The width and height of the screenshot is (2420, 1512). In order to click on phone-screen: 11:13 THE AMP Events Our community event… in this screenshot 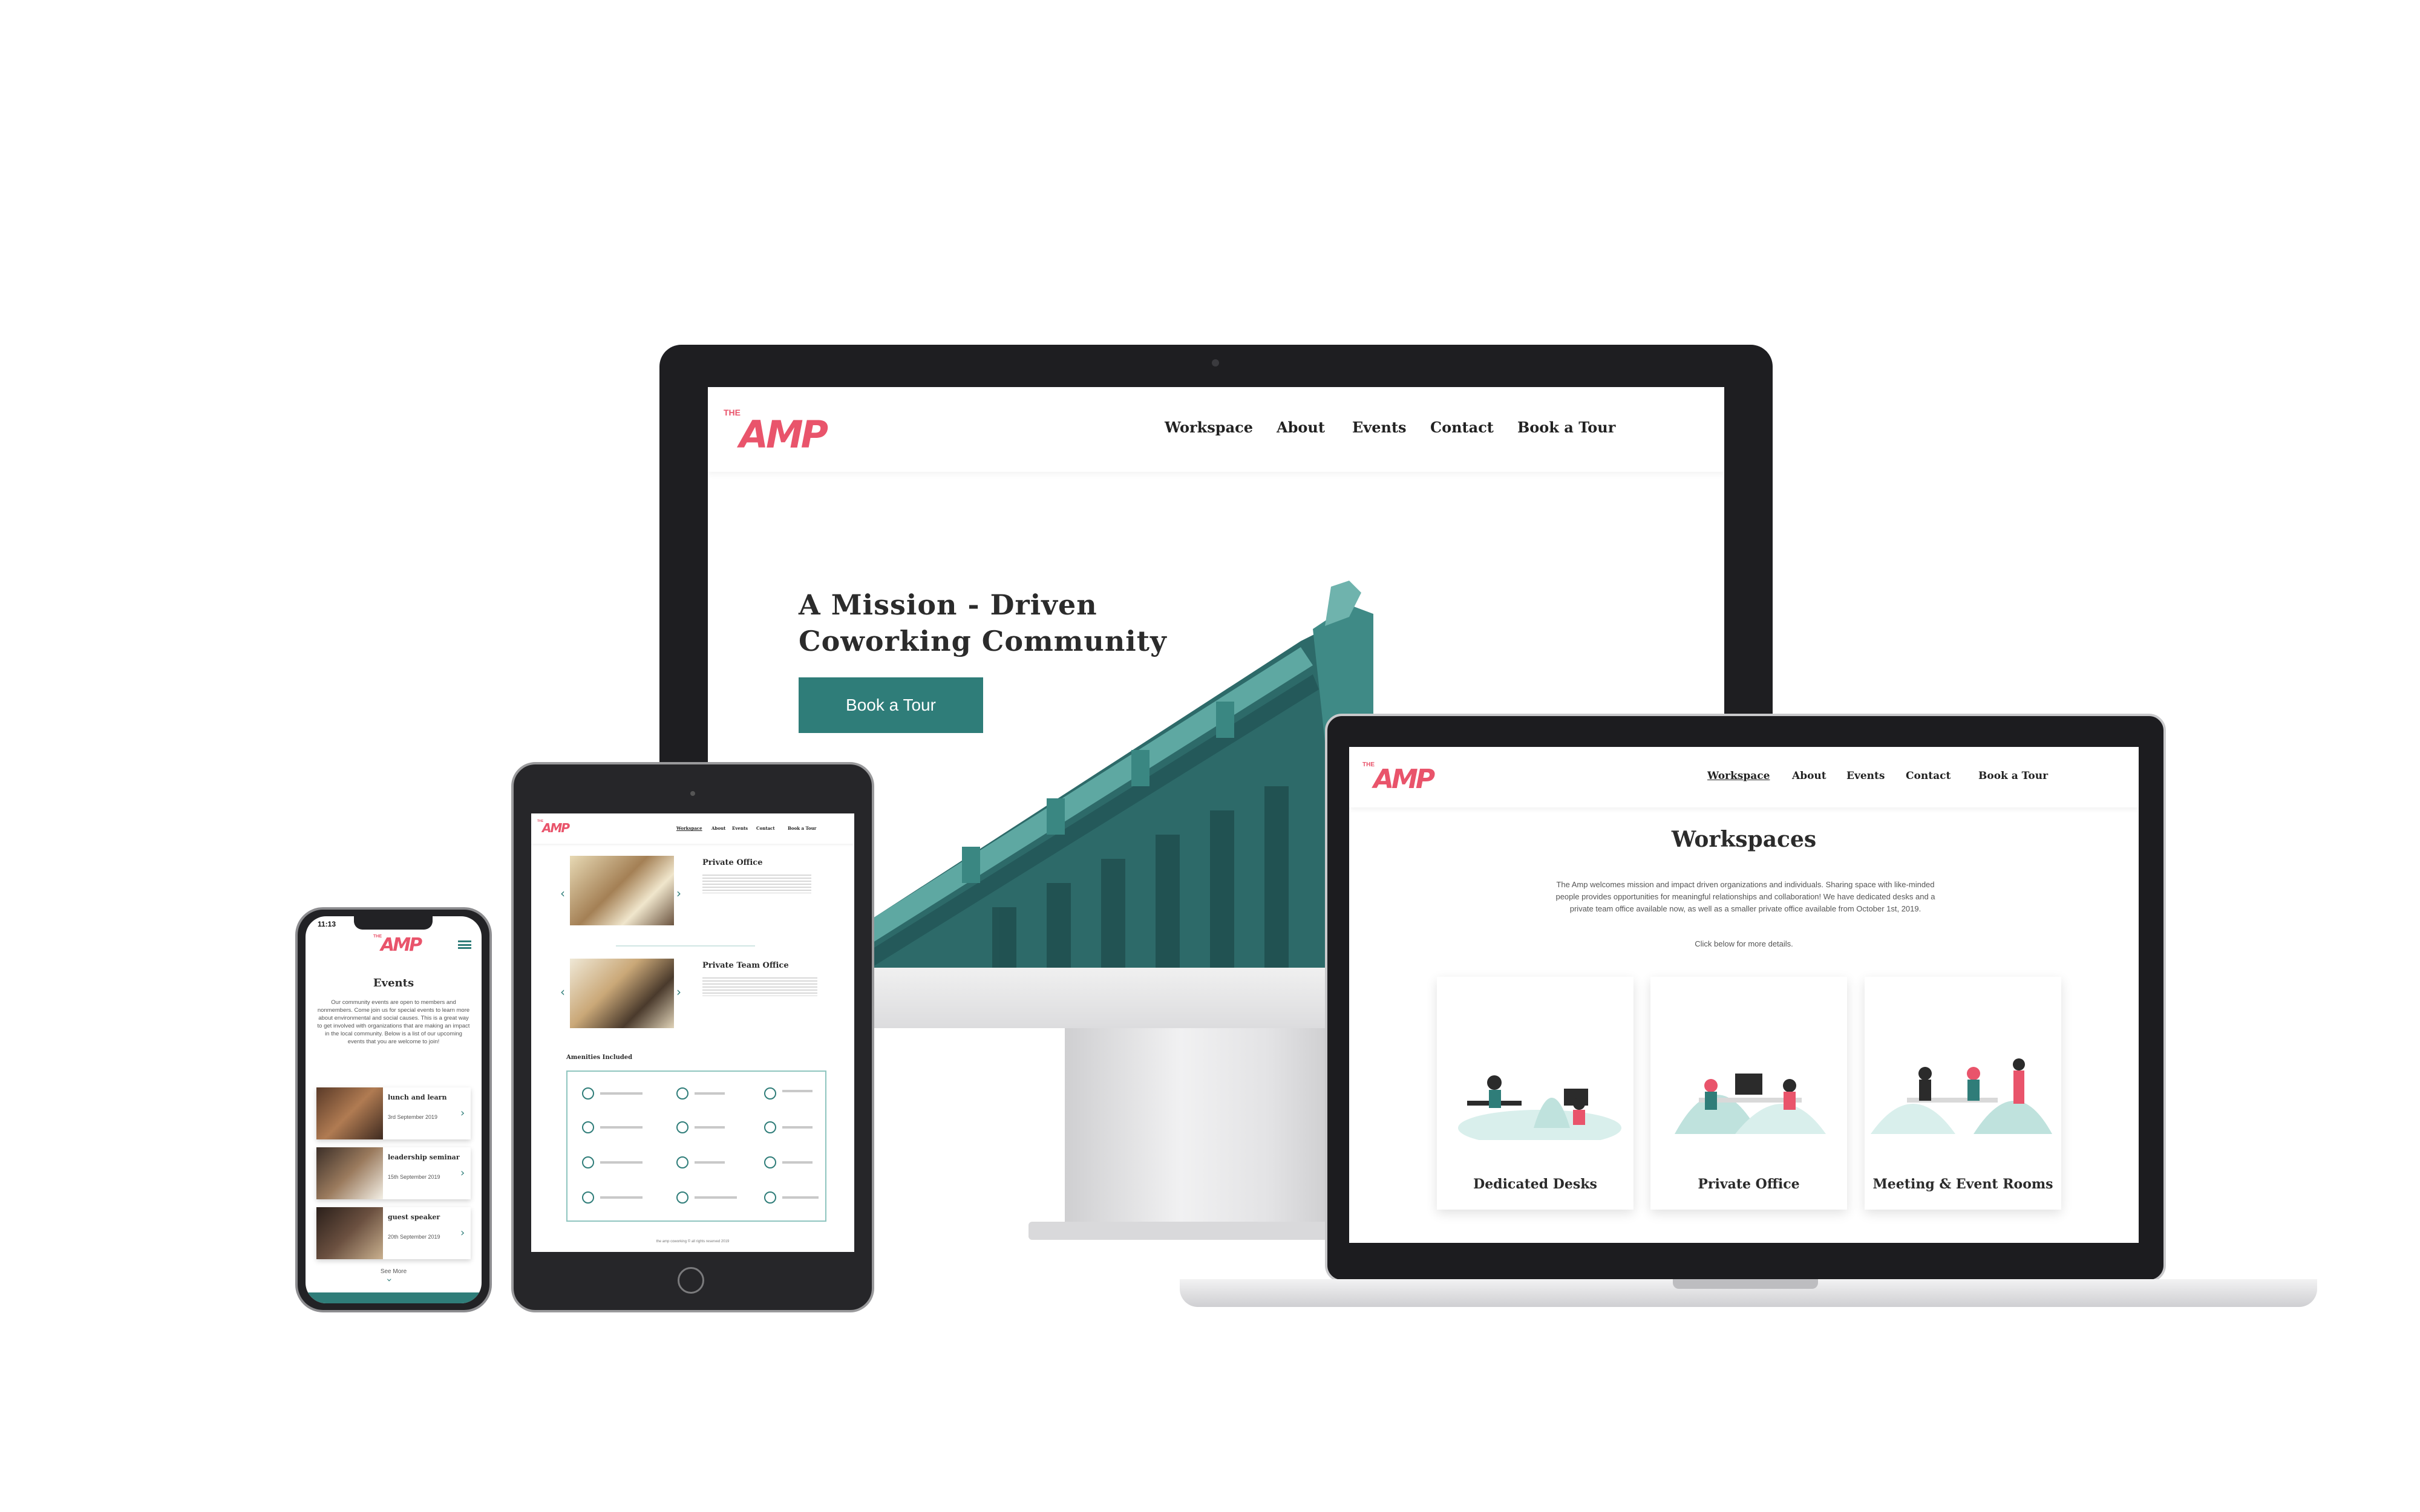, I will do `click(394, 1109)`.